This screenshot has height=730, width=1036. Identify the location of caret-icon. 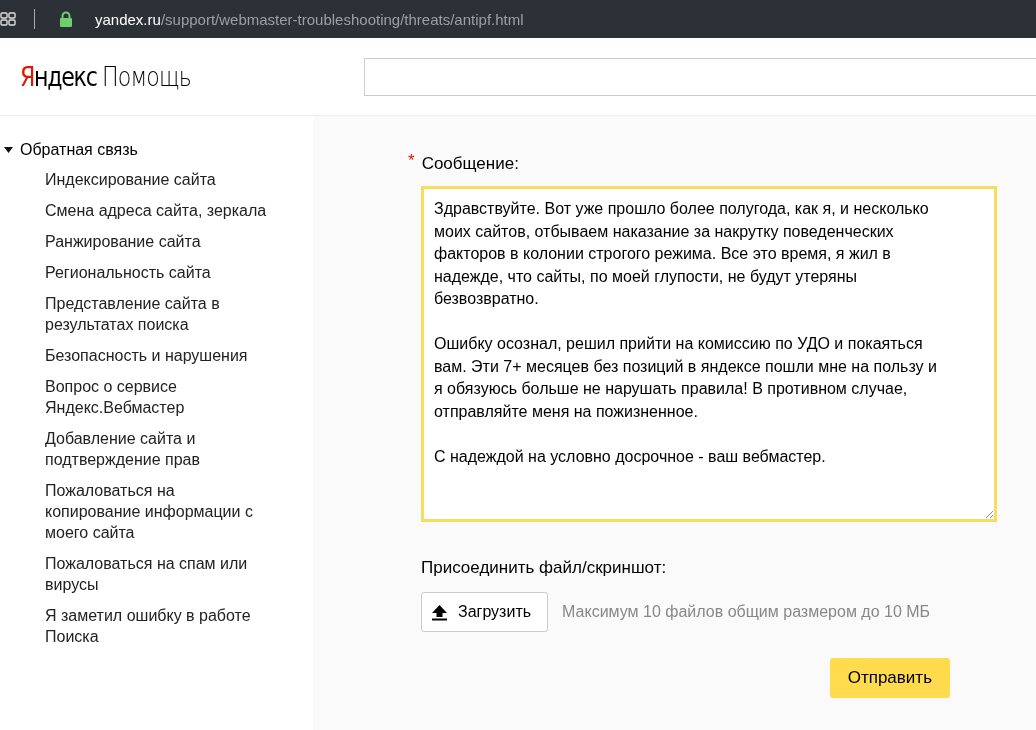
(8, 150).